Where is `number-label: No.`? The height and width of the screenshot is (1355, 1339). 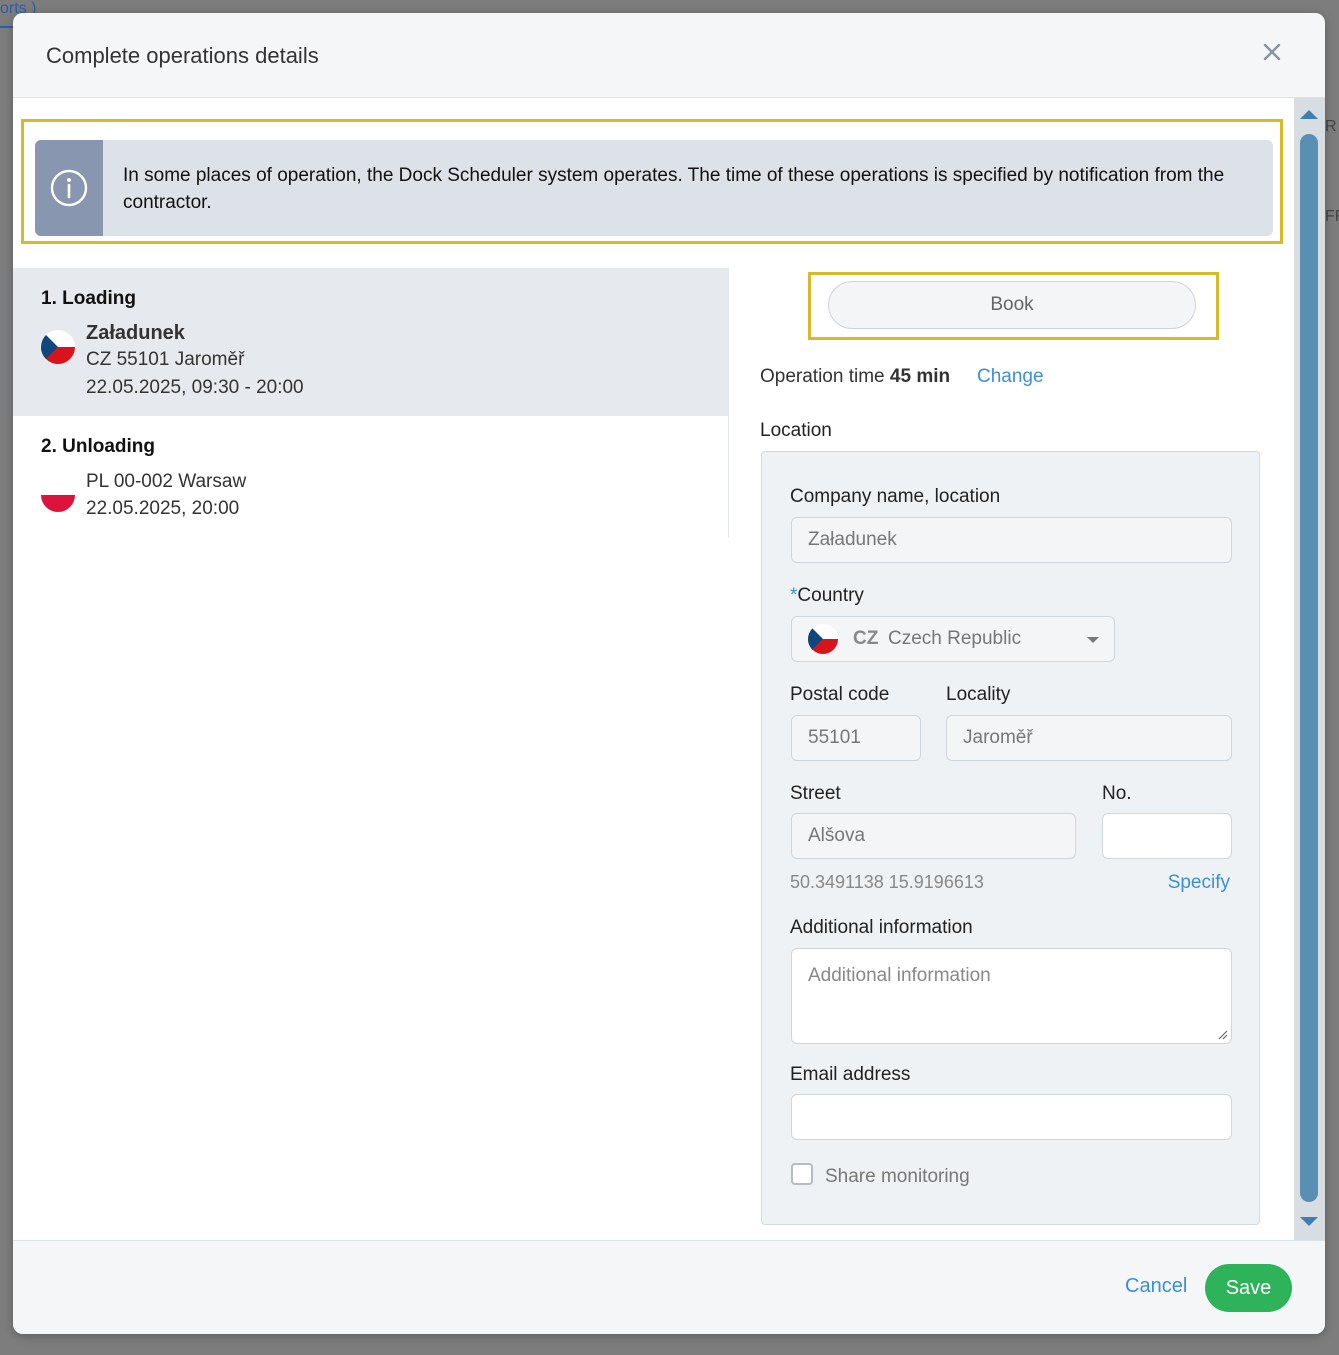 number-label: No. is located at coordinates (1117, 793).